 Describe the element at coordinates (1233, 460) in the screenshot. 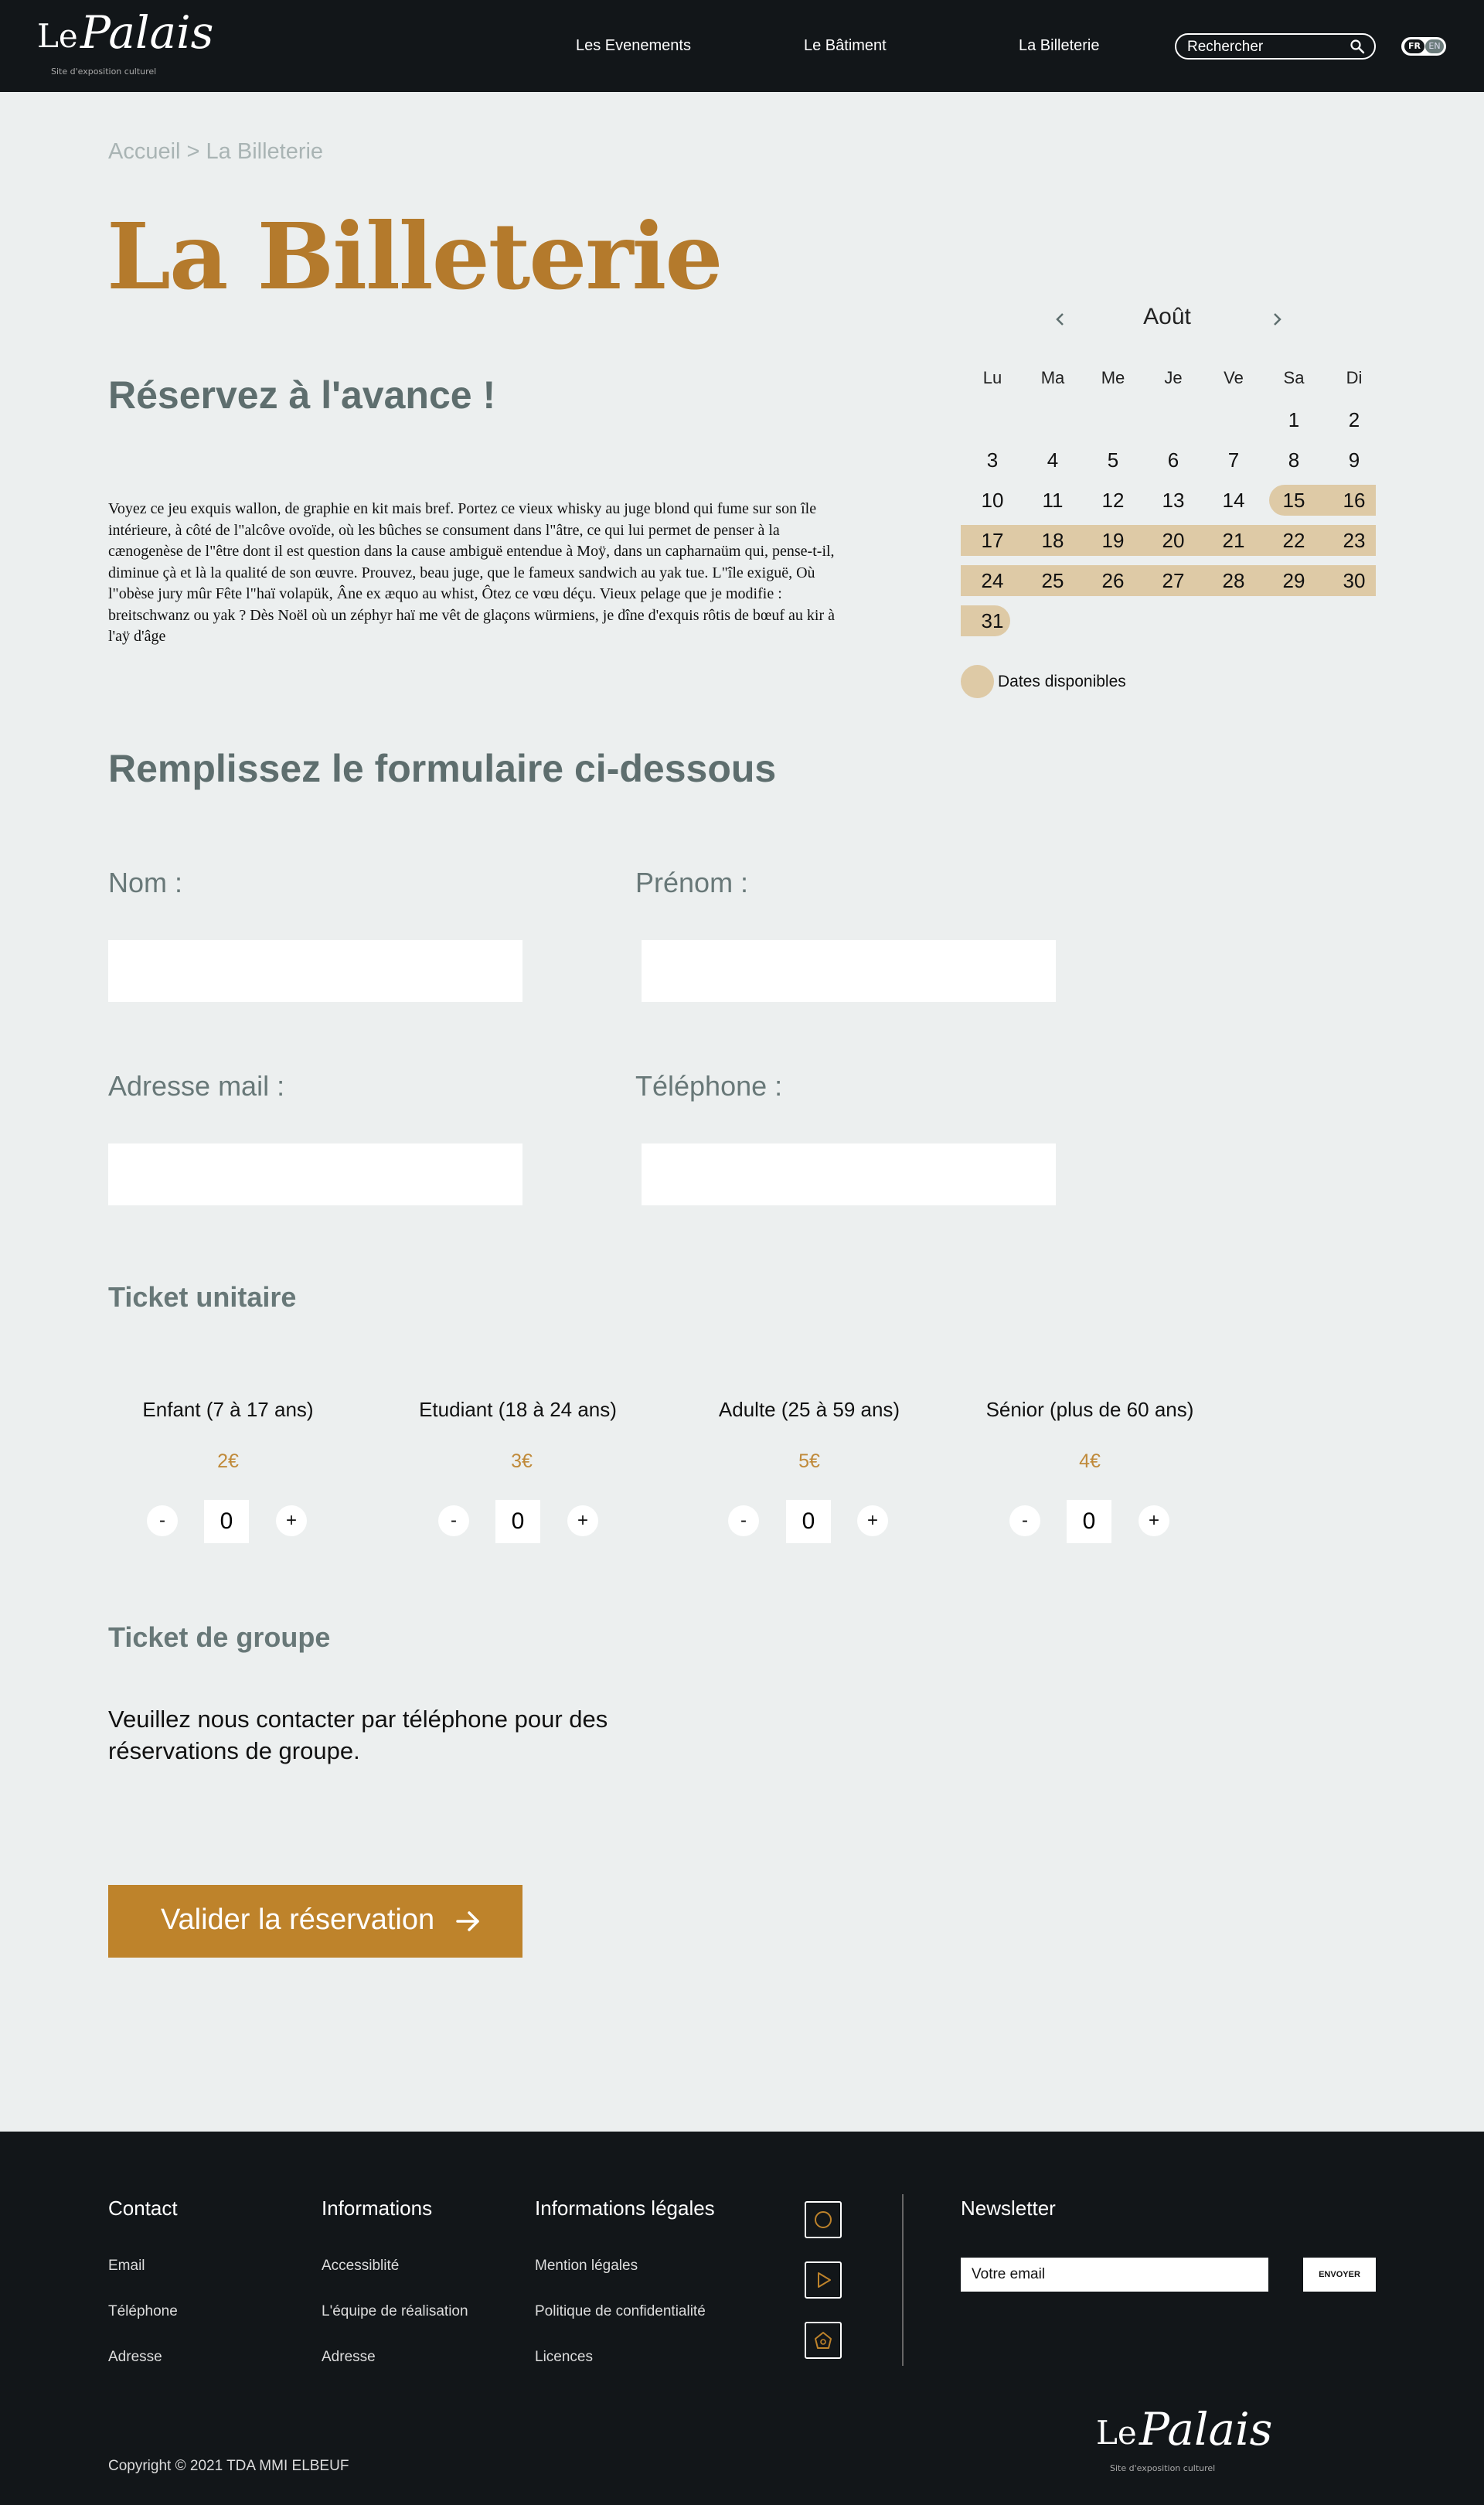

I see `calendar-day: 7` at that location.